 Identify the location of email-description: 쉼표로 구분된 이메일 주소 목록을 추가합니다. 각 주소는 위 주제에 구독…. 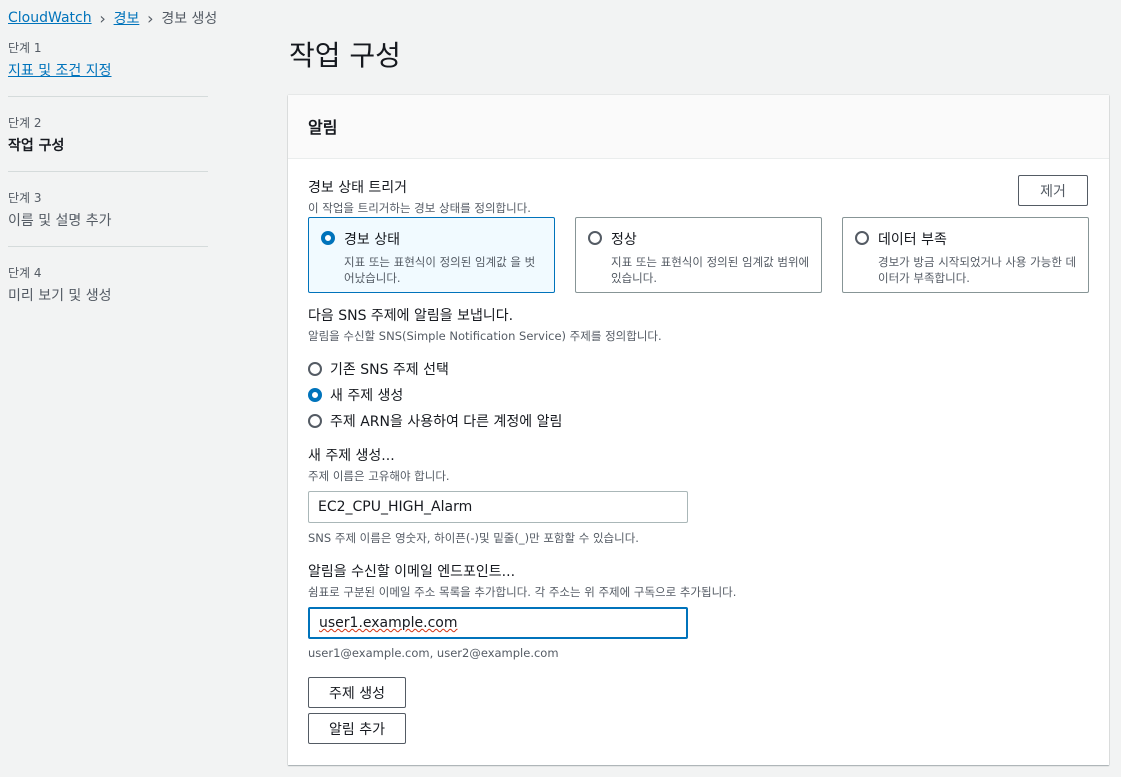
(522, 592).